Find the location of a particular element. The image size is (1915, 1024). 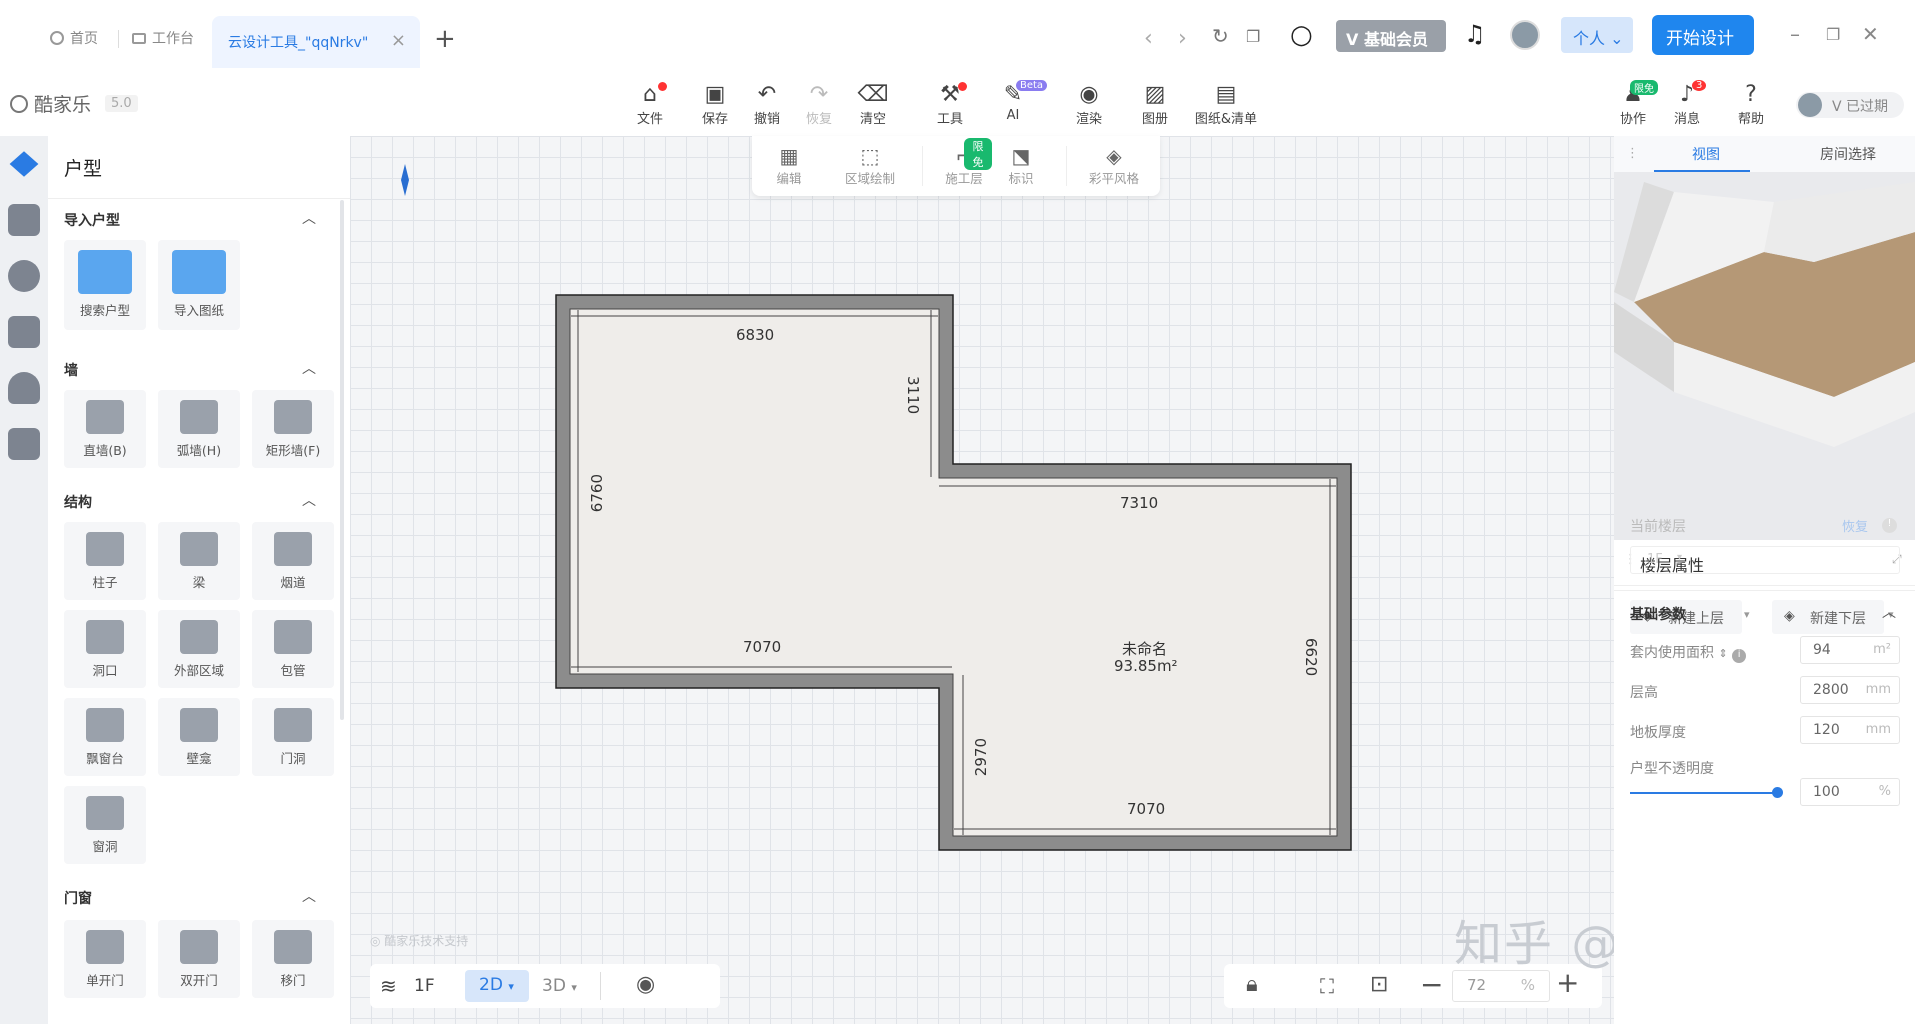

clear-button: ⌫ 清空 is located at coordinates (873, 104).